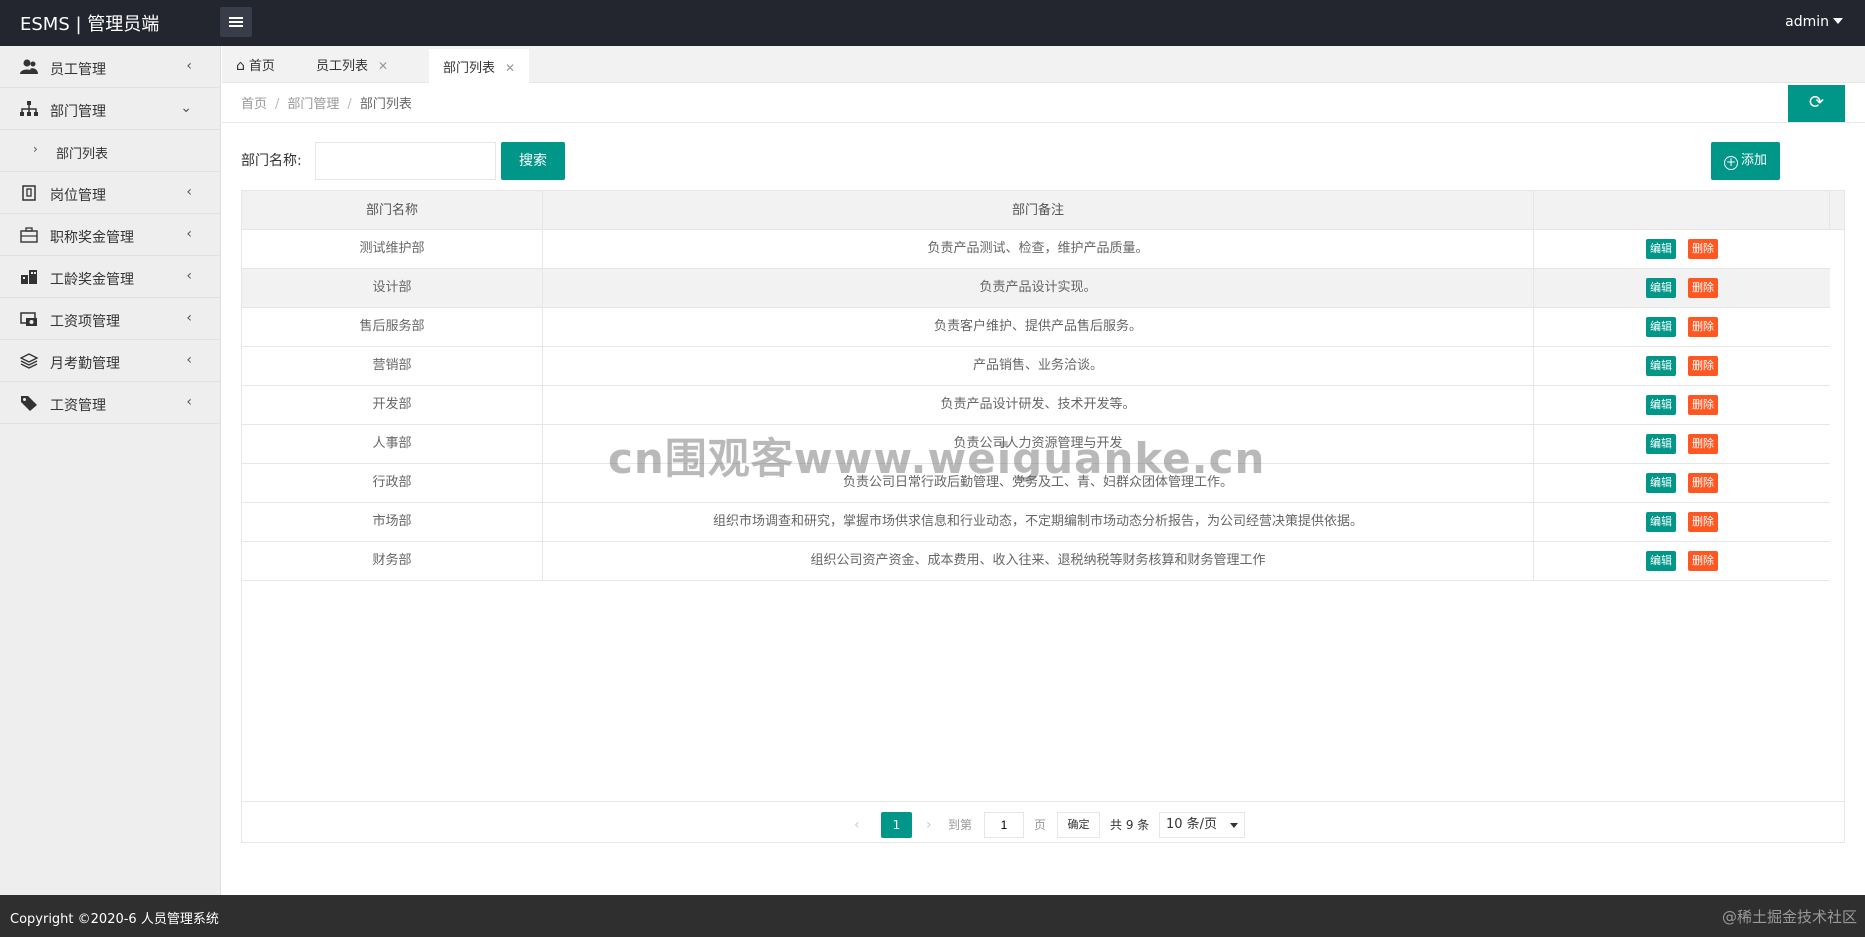 The image size is (1865, 937). Describe the element at coordinates (392, 327) in the screenshot. I see `cell-department-name: 售后服务部` at that location.